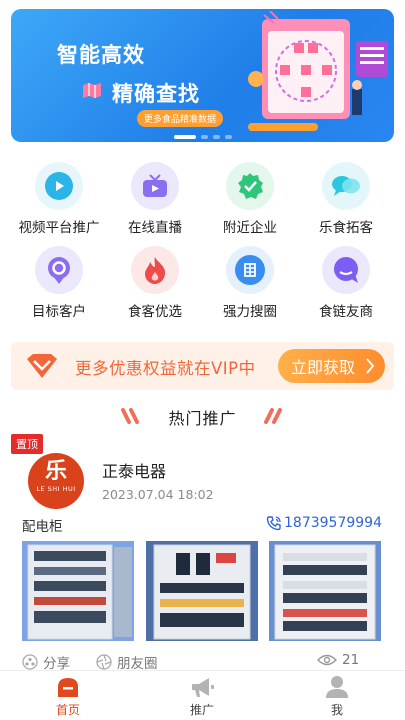 The image size is (405, 720). What do you see at coordinates (30, 662) in the screenshot?
I see `share-icon` at bounding box center [30, 662].